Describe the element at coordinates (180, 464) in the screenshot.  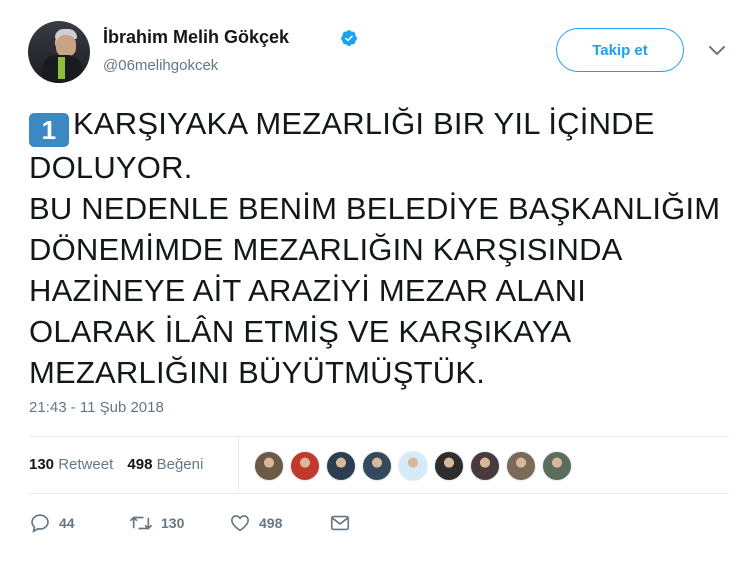
I see `like-stat-label: Beğeni` at that location.